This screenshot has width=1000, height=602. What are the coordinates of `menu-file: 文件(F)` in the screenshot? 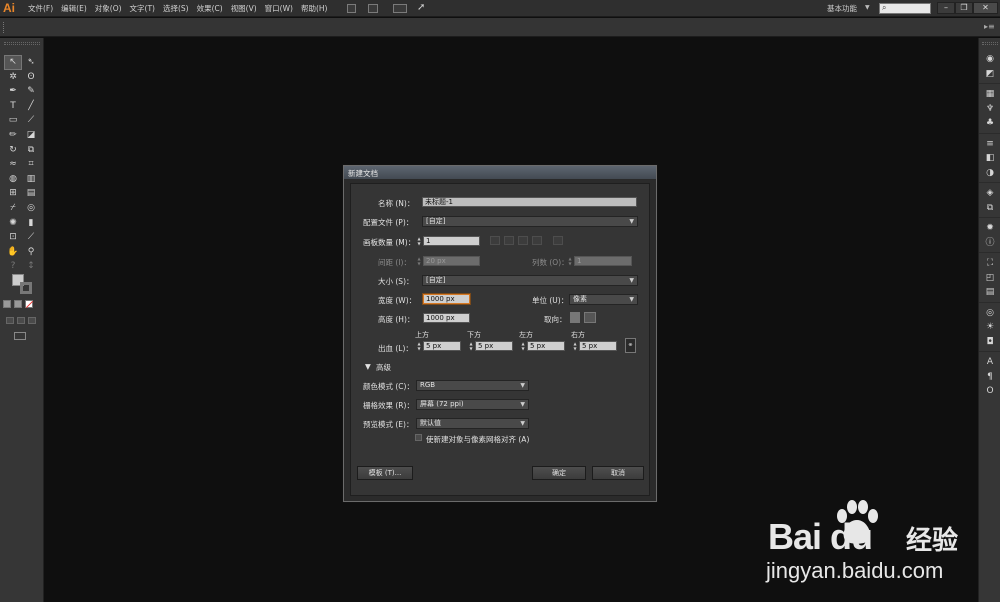 It's located at (40, 8).